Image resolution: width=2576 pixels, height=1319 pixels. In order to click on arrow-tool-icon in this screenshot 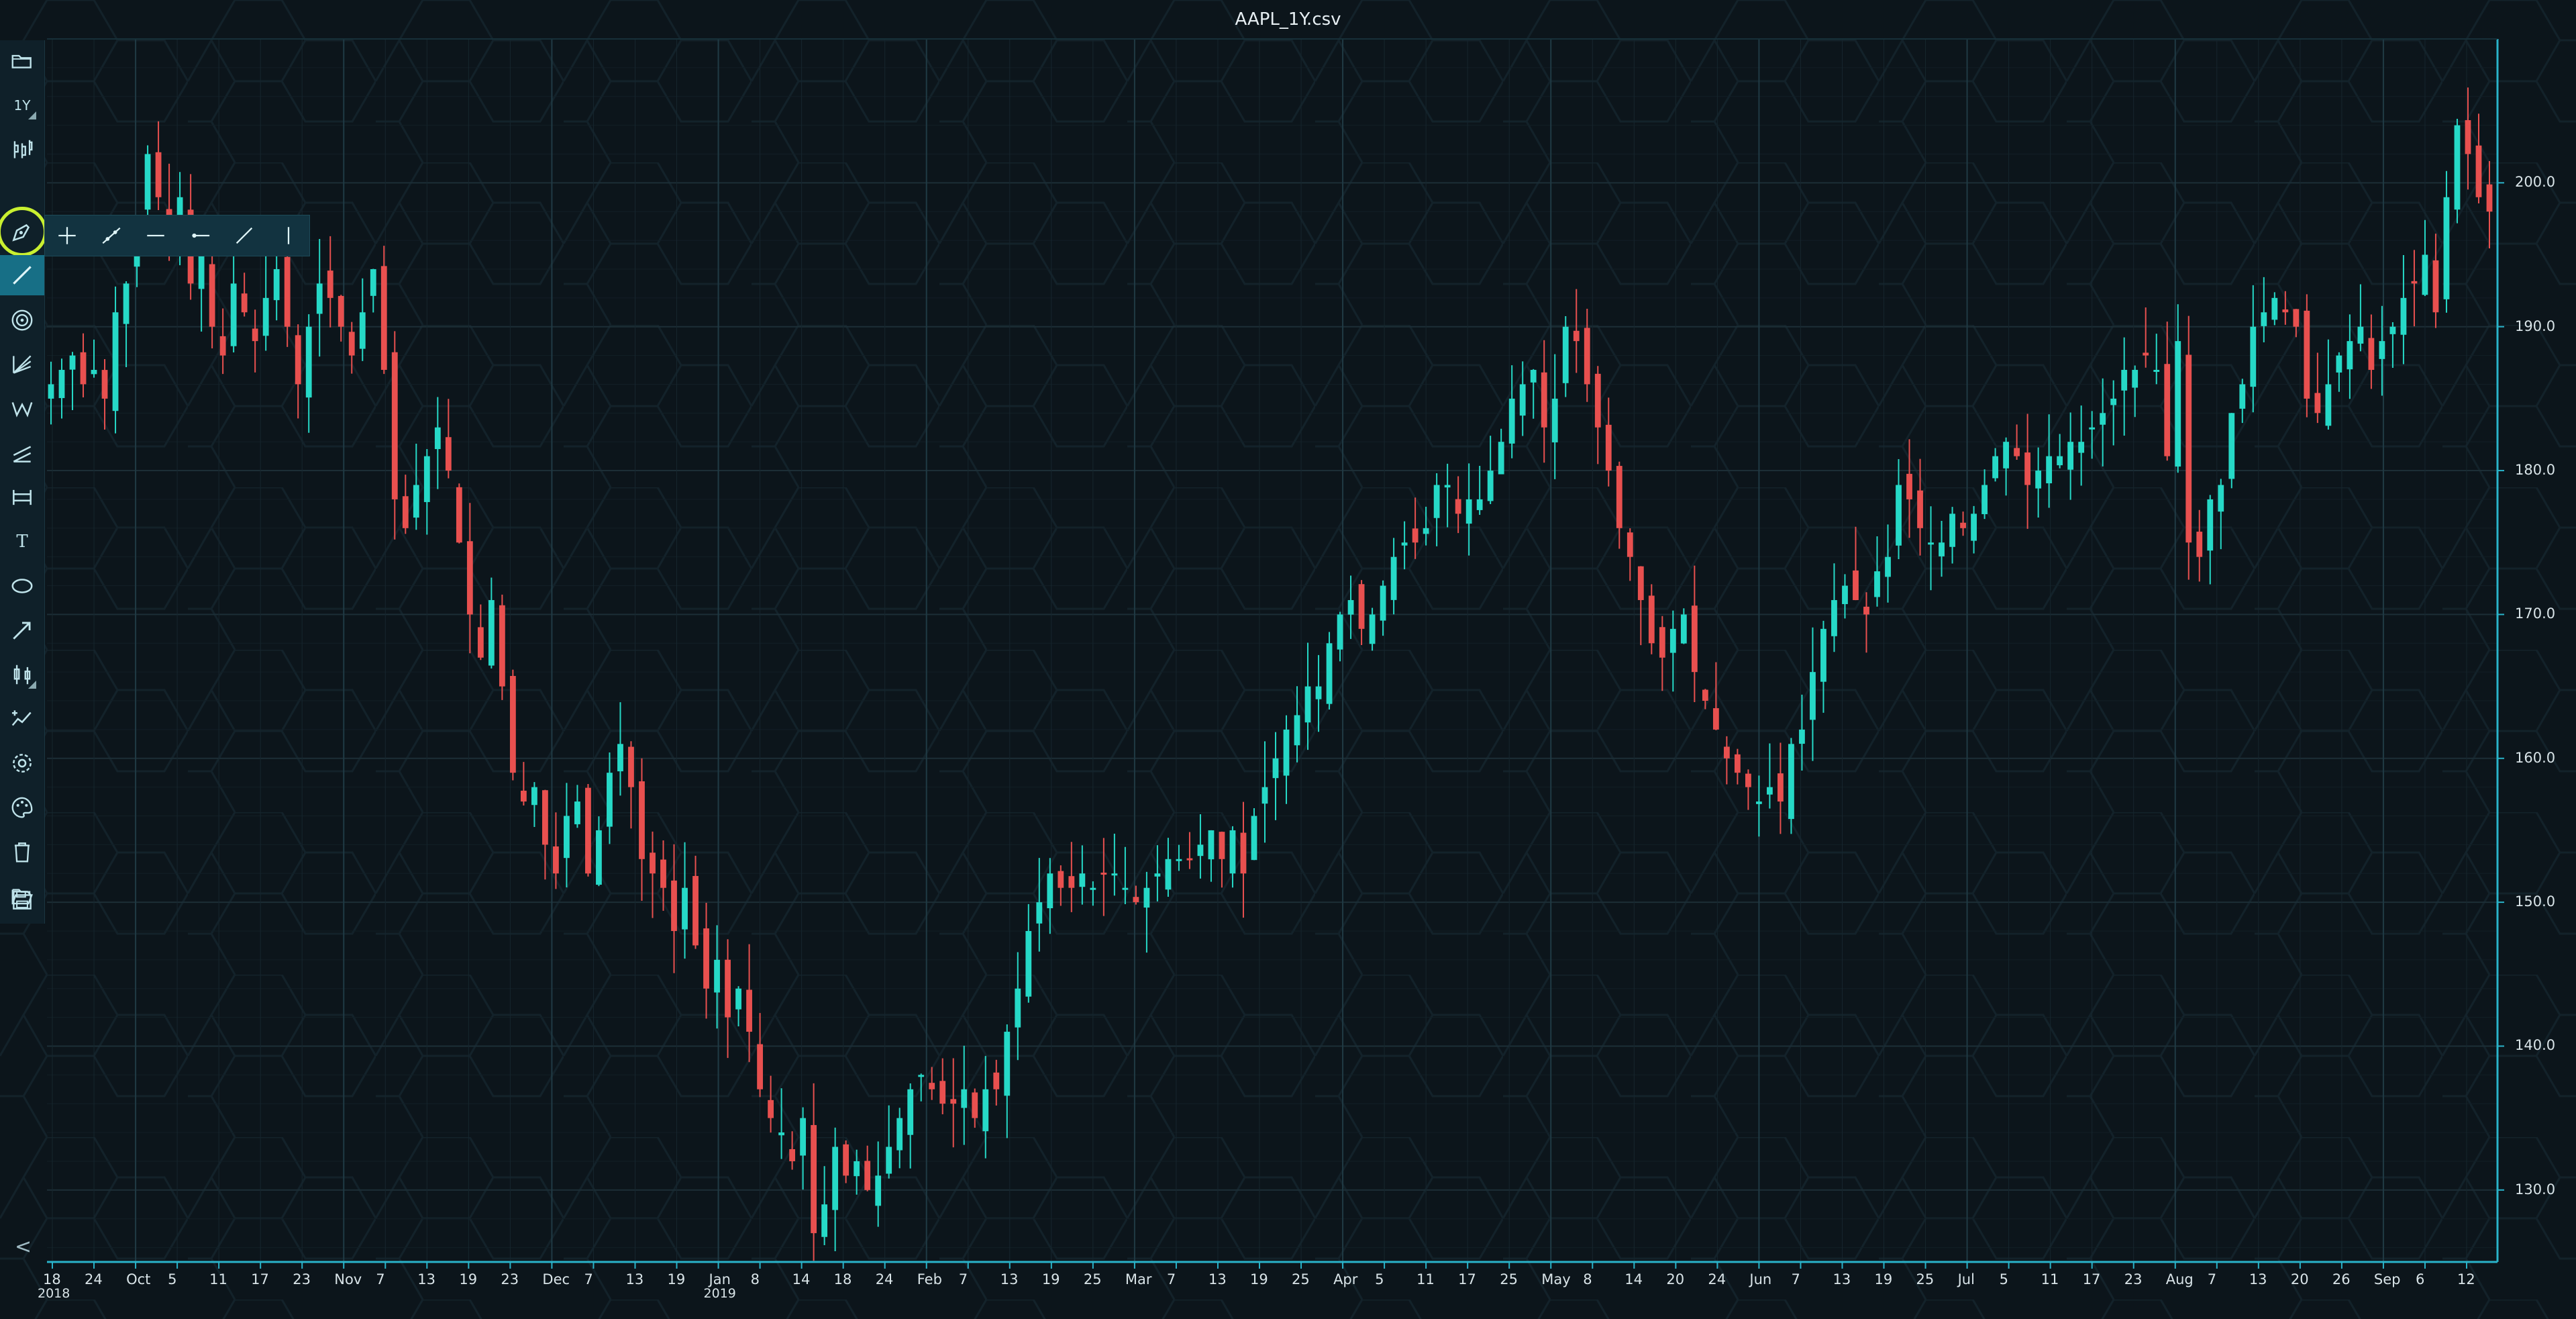, I will do `click(22, 630)`.